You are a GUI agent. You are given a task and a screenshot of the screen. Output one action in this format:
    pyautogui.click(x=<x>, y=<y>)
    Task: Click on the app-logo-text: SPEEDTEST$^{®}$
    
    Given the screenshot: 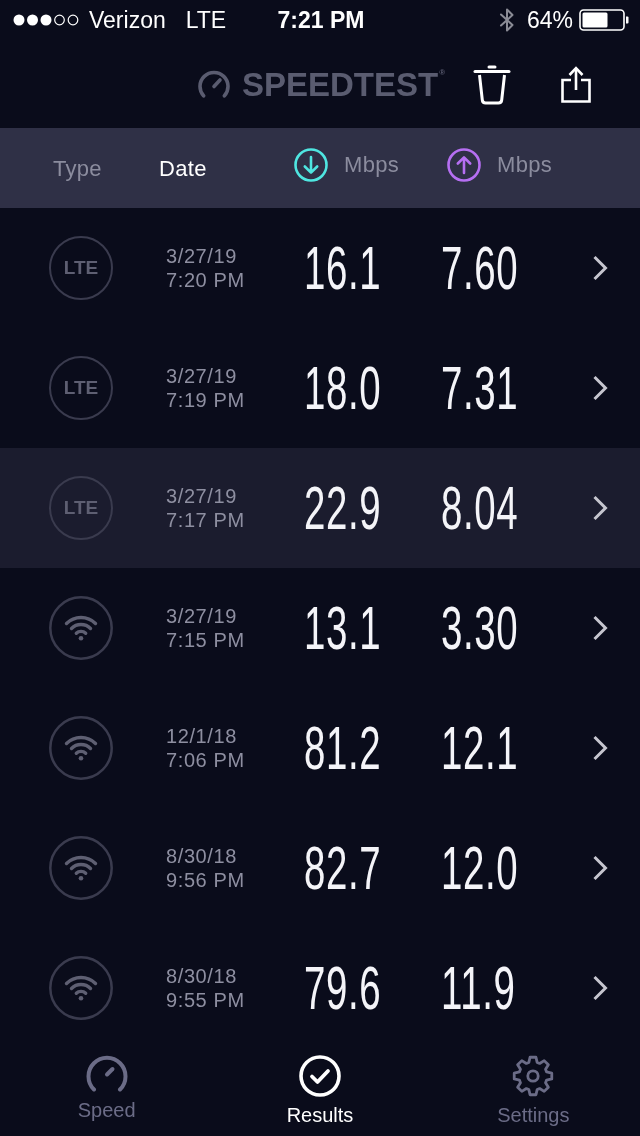 What is the action you would take?
    pyautogui.click(x=344, y=84)
    